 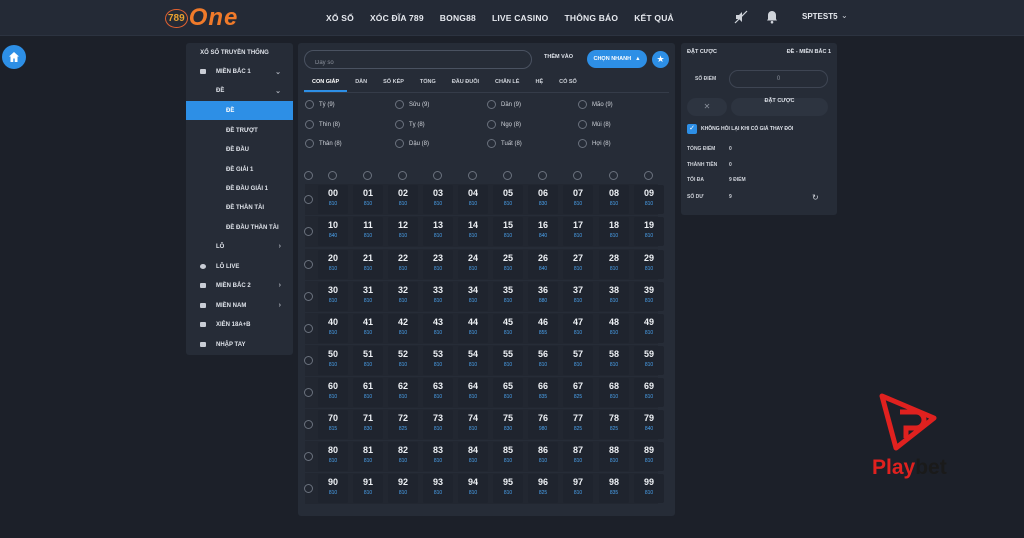 What do you see at coordinates (614, 328) in the screenshot?
I see `number-cell: 48 810` at bounding box center [614, 328].